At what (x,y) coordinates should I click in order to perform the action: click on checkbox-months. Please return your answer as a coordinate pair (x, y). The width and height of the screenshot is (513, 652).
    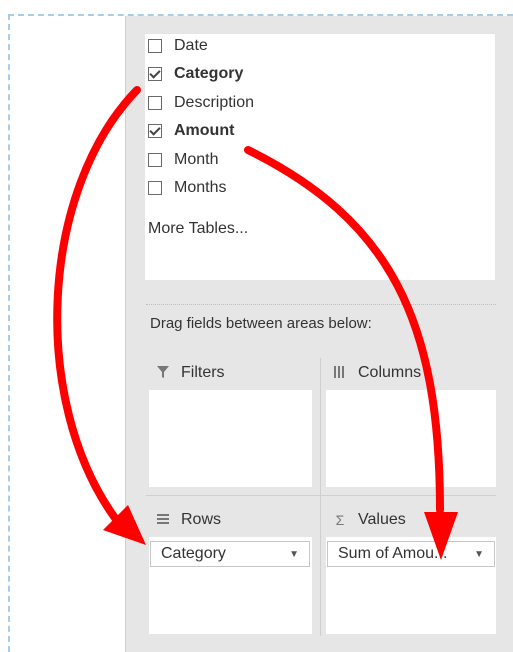
    Looking at the image, I should click on (155, 188).